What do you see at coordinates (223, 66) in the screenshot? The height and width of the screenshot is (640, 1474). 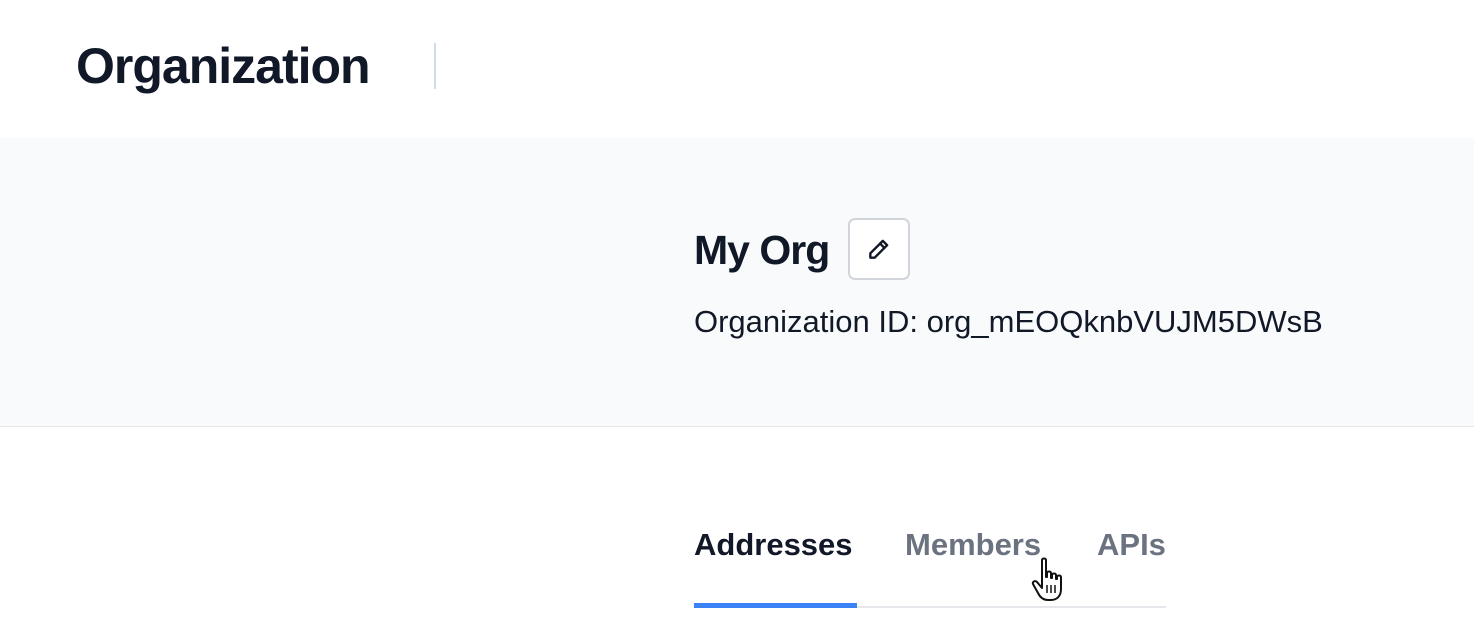 I see `page-title: Organization` at bounding box center [223, 66].